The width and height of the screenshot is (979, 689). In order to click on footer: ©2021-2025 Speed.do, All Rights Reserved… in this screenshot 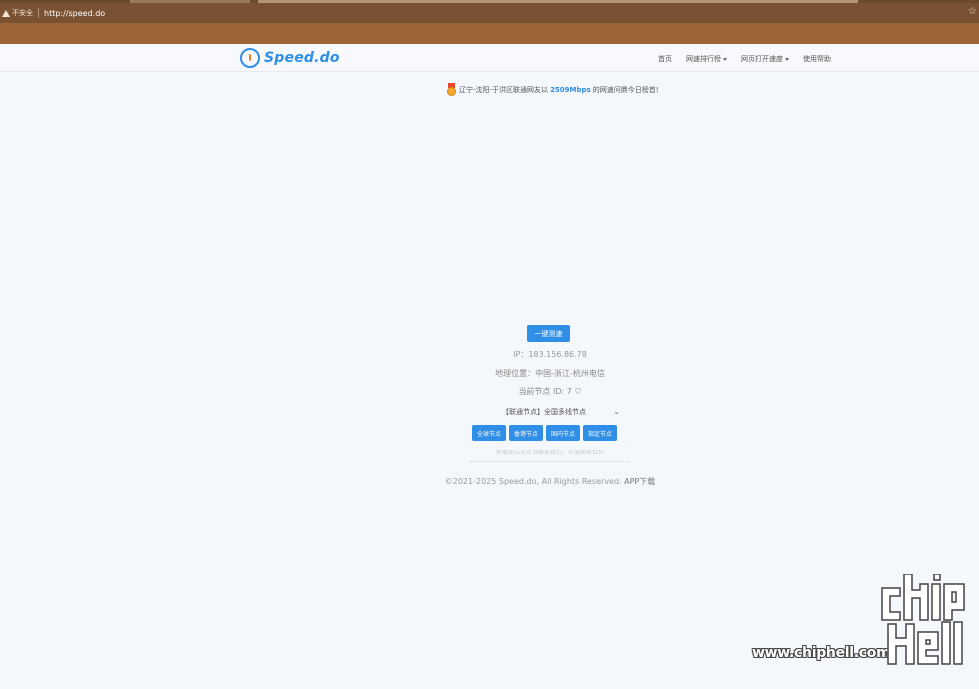, I will do `click(550, 481)`.